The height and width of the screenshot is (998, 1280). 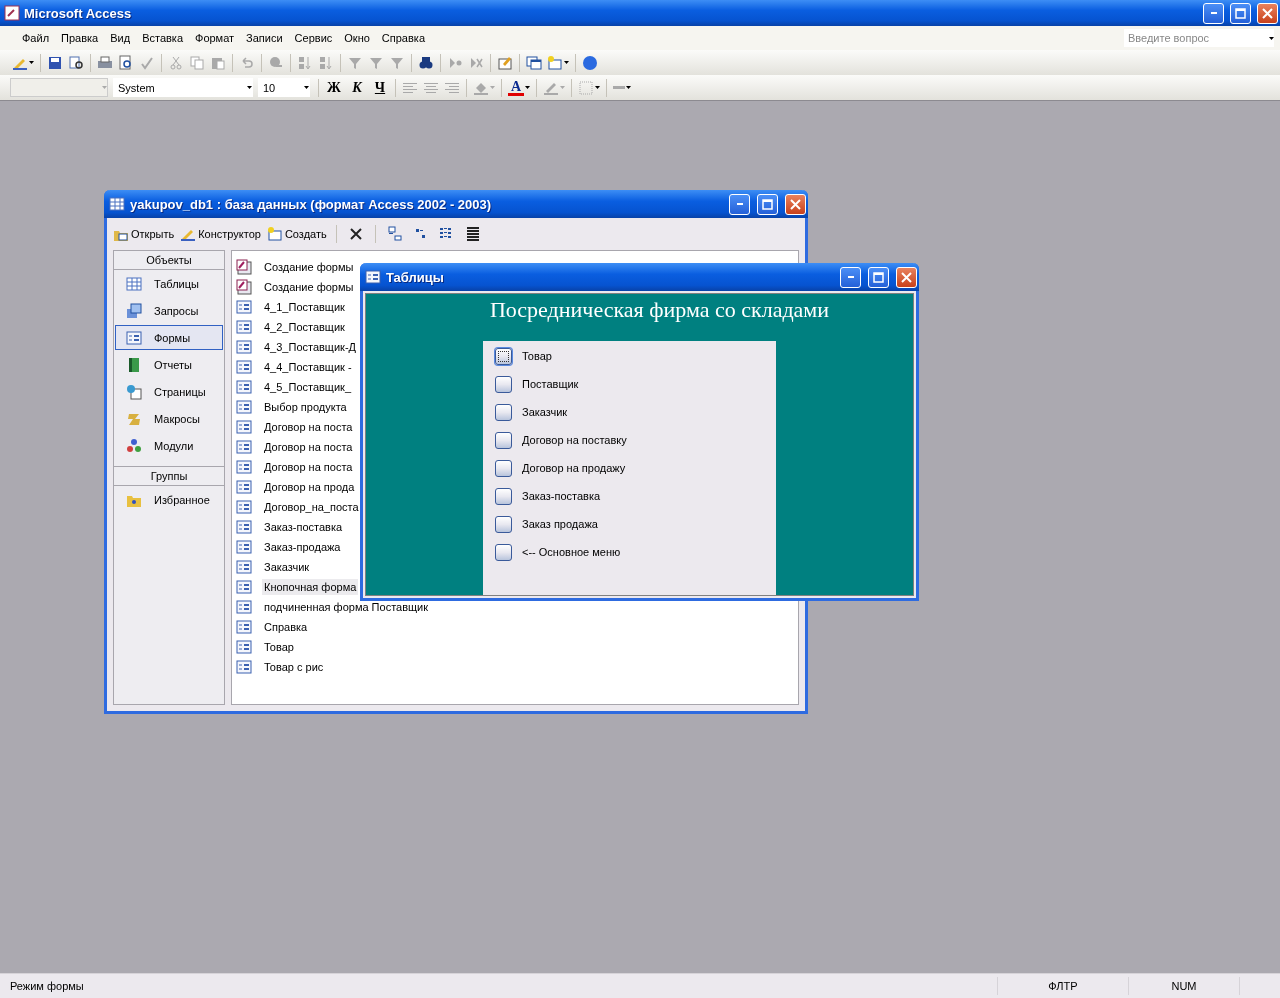 I want to click on pane-header: Объекты, so click(x=169, y=260).